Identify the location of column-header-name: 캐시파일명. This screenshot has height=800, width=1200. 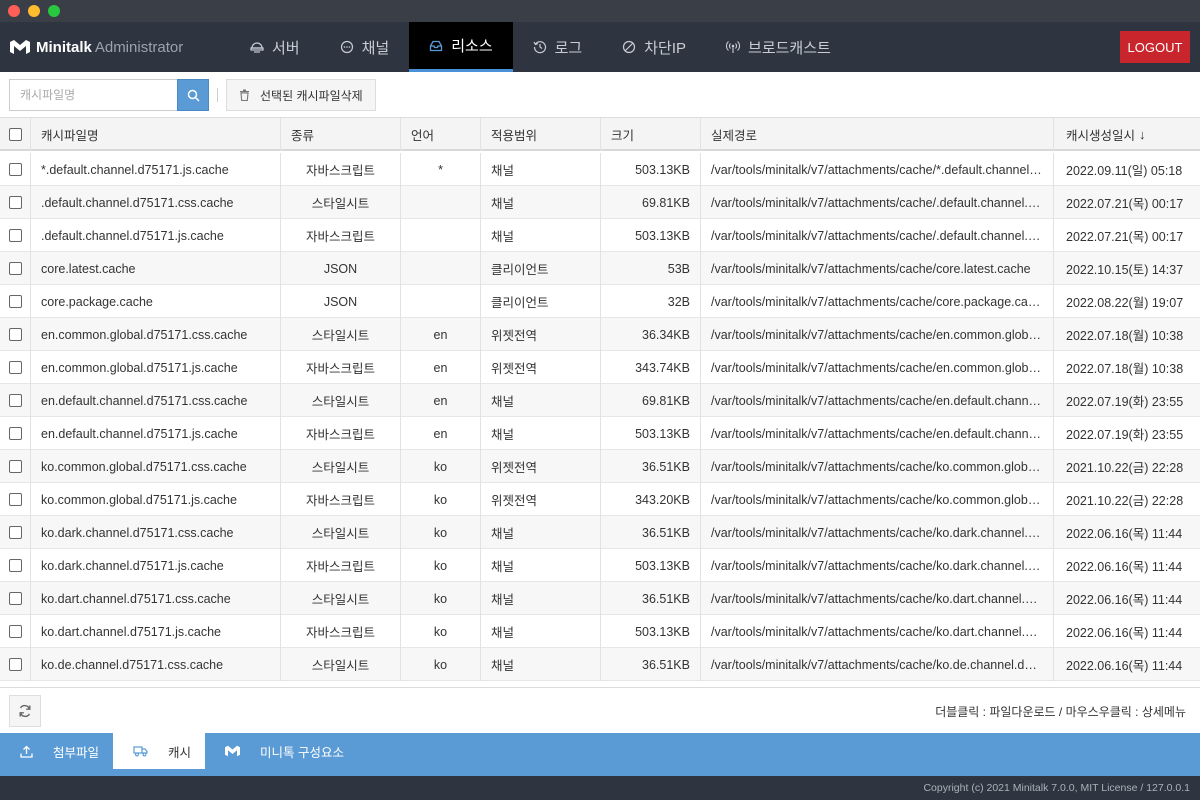
(156, 134).